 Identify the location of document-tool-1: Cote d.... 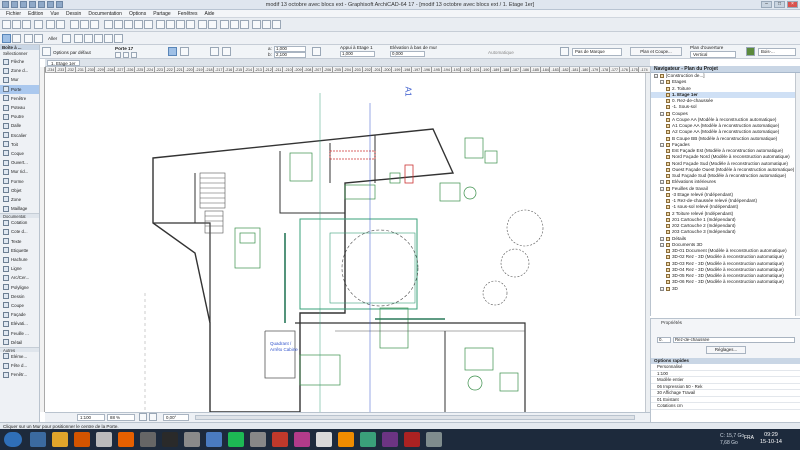
(19, 231).